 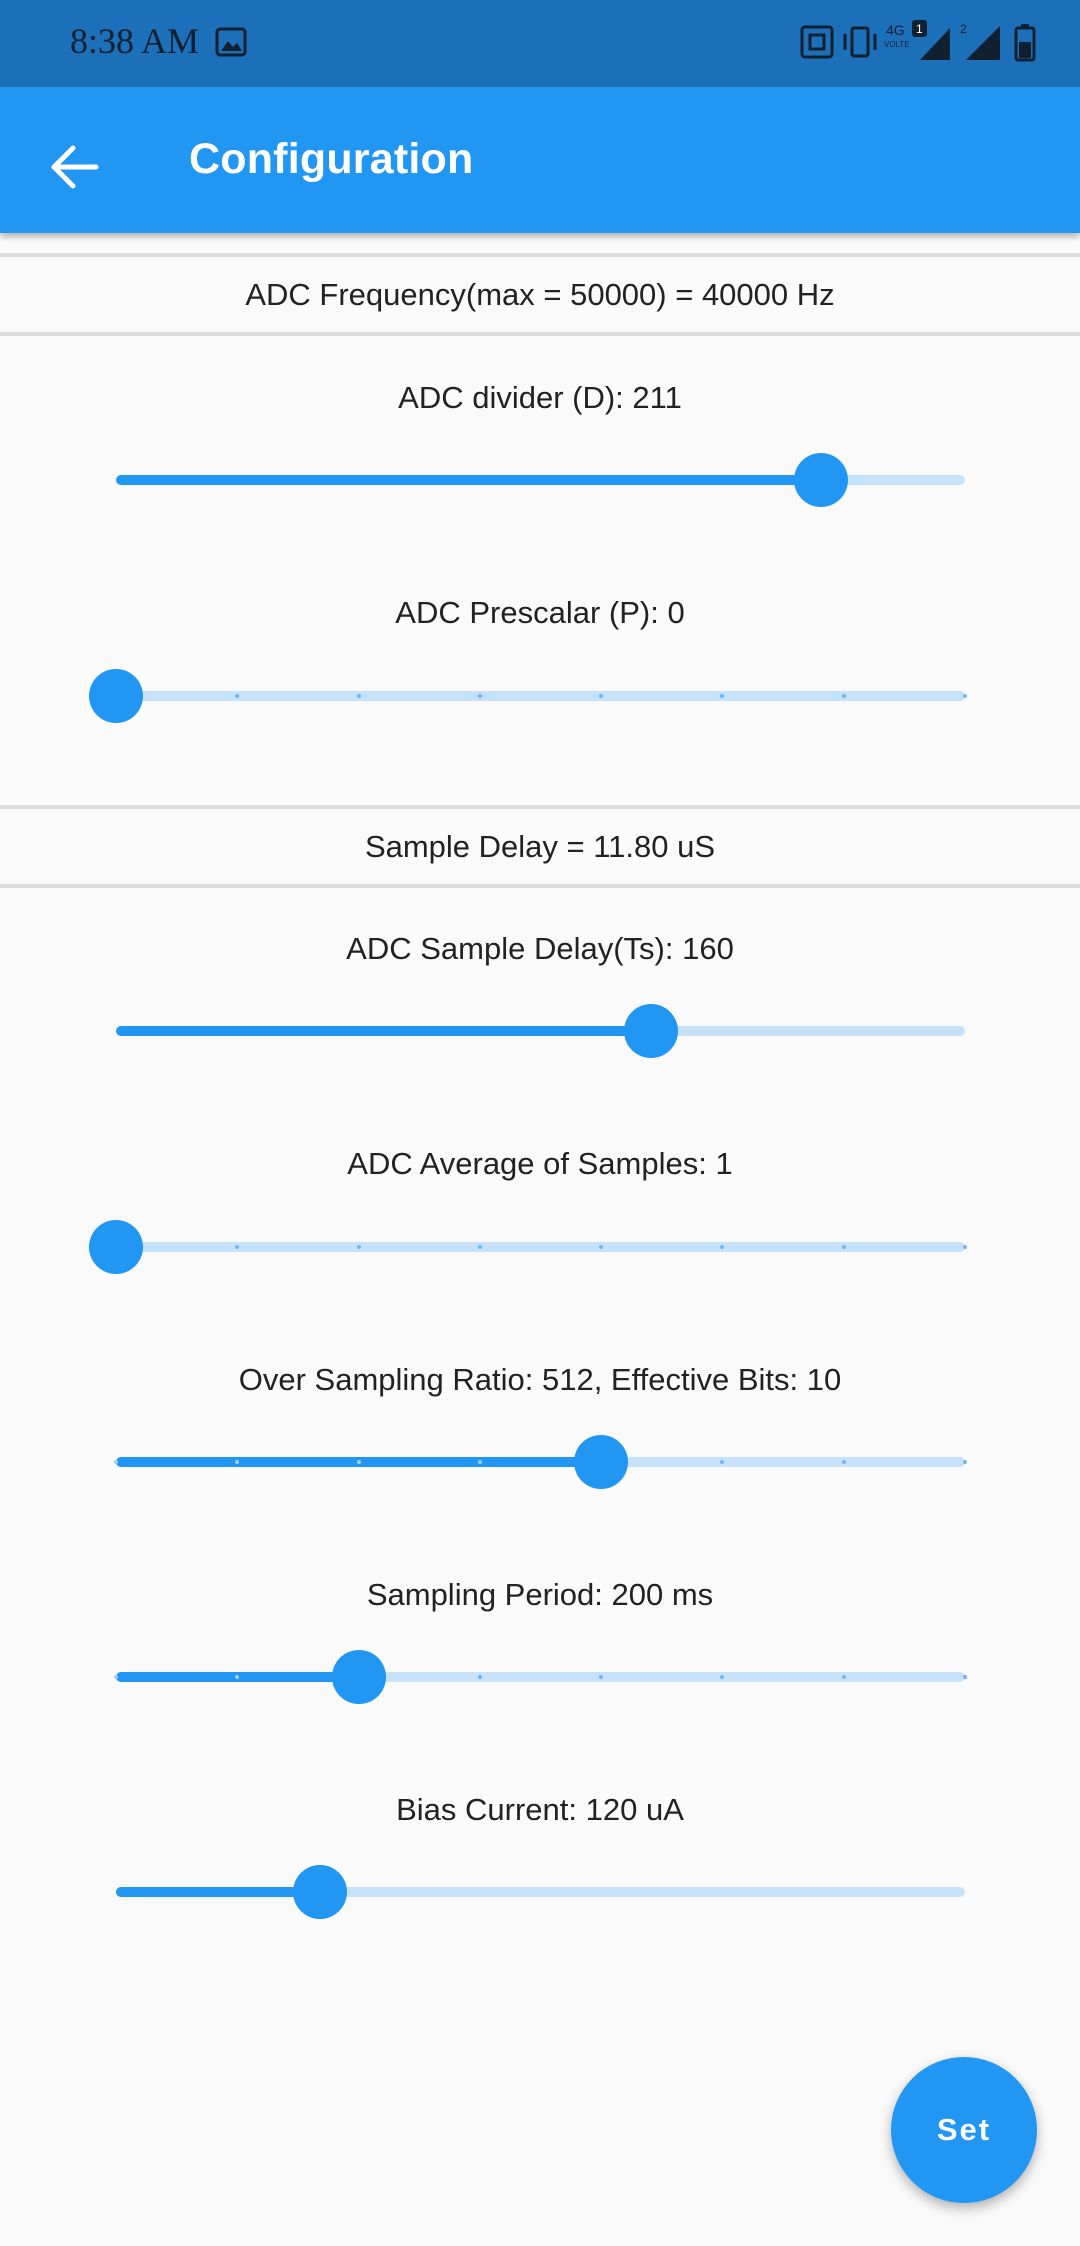 What do you see at coordinates (231, 44) in the screenshot?
I see `gallery-notification-icon` at bounding box center [231, 44].